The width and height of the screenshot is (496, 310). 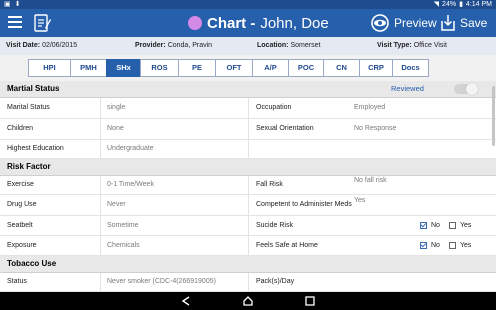 I want to click on save-icon, so click(x=448, y=23).